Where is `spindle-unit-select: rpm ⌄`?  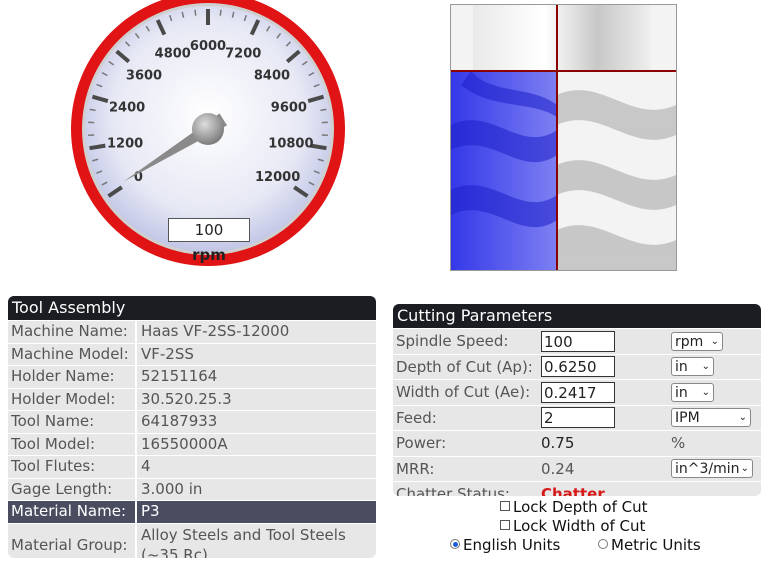 spindle-unit-select: rpm ⌄ is located at coordinates (697, 341).